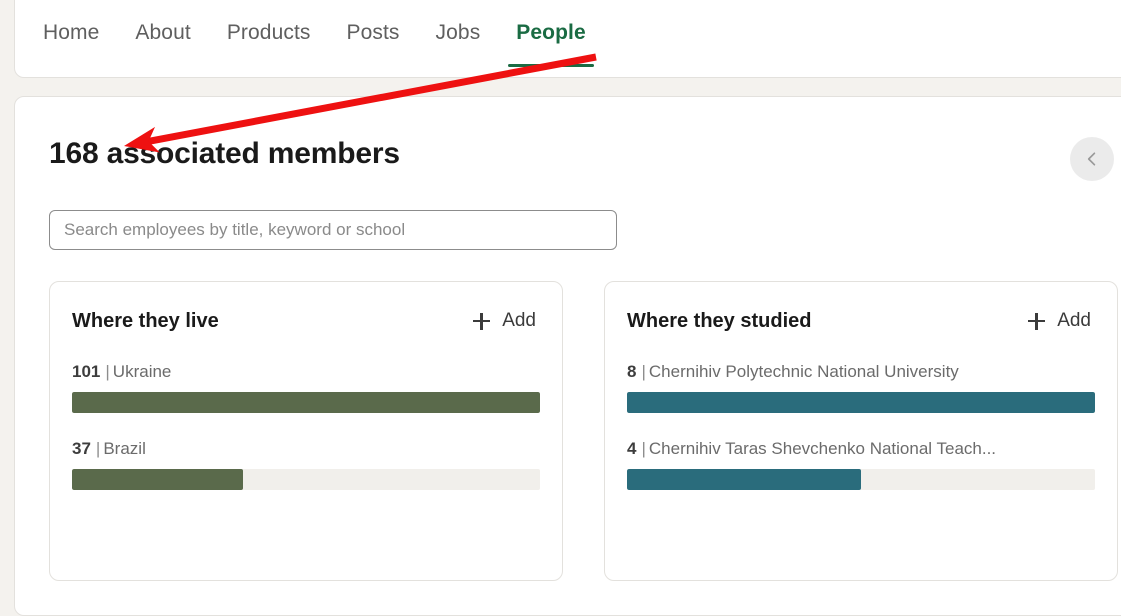  I want to click on nav-tabs: Home About Products Posts Jobs People, so click(309, 40).